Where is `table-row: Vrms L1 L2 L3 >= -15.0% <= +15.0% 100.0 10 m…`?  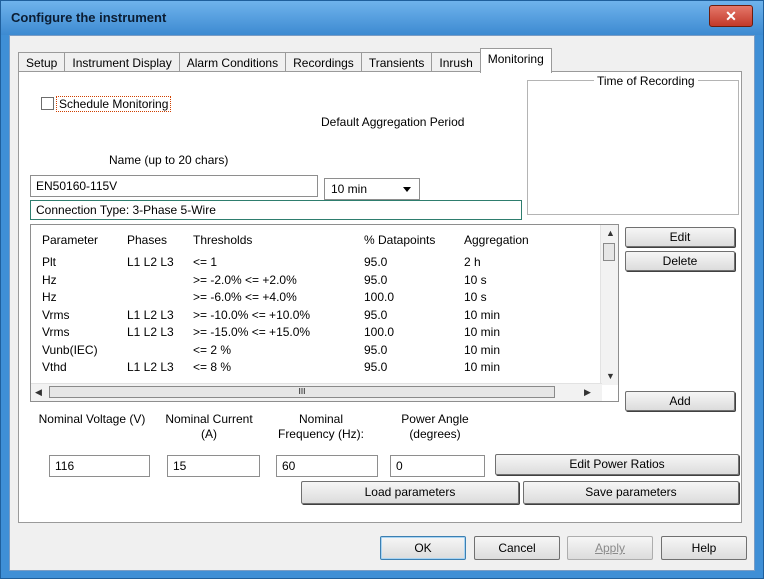 table-row: Vrms L1 L2 L3 >= -15.0% <= +15.0% 100.0 10 m… is located at coordinates (316, 333).